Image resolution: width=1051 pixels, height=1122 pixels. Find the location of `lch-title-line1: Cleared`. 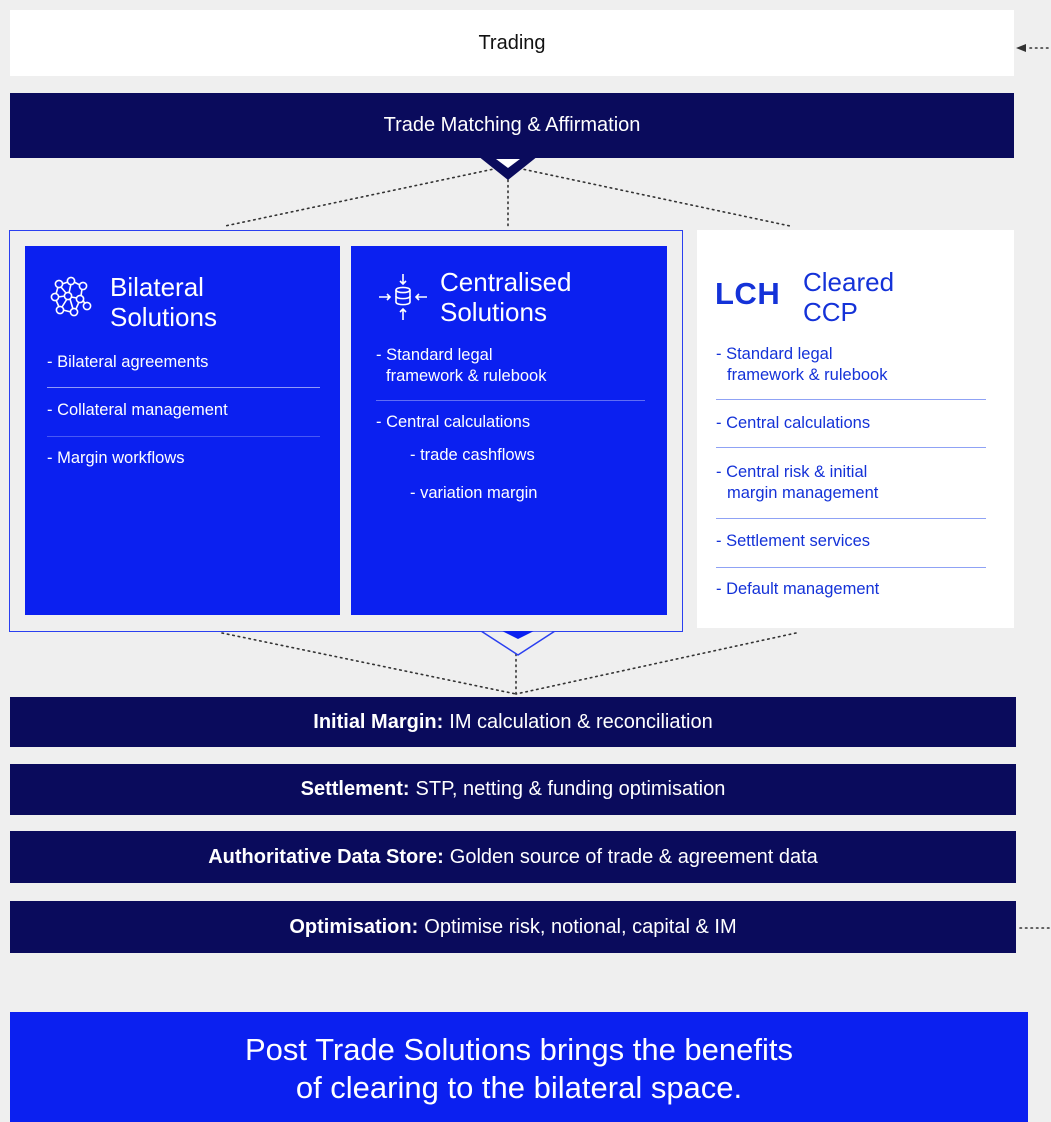

lch-title-line1: Cleared is located at coordinates (849, 282).